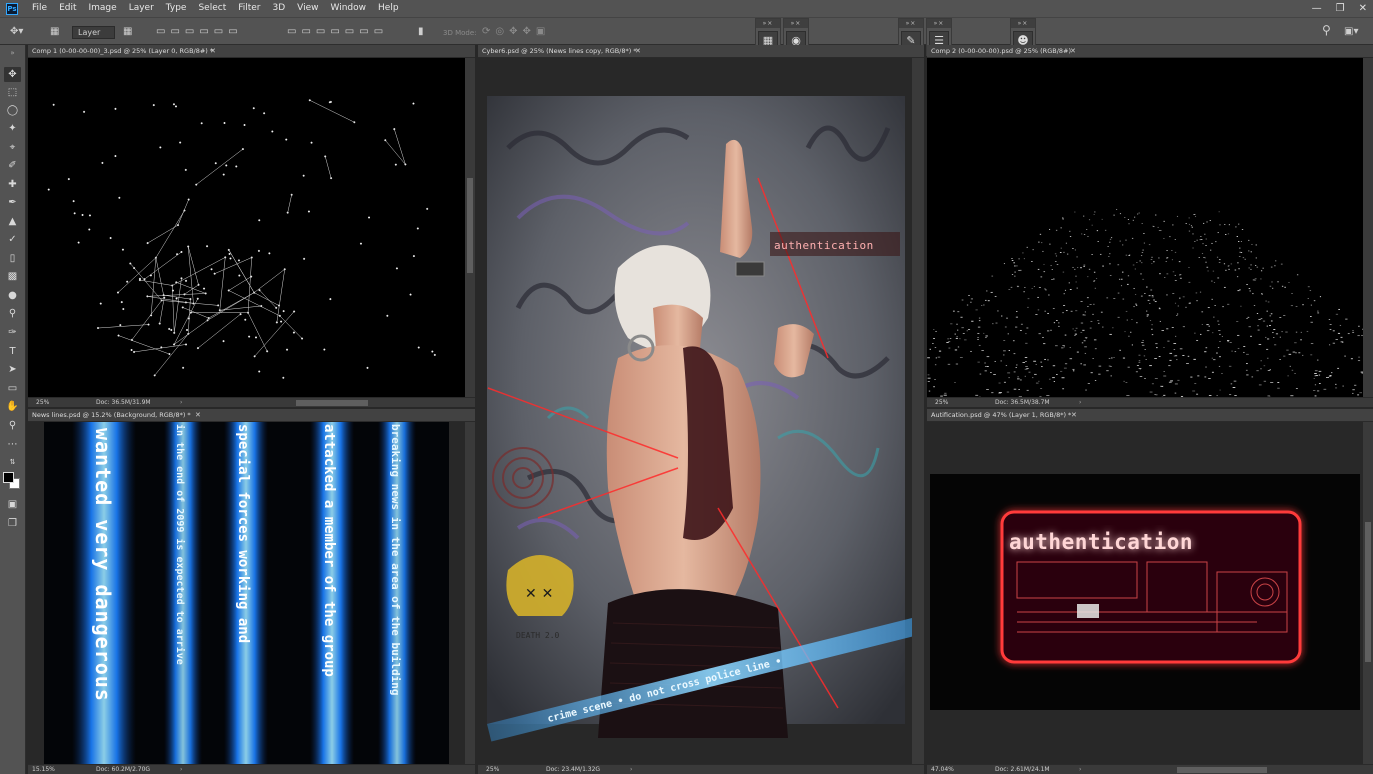 This screenshot has height=774, width=1373. I want to click on plexus-artwork, so click(246, 227).